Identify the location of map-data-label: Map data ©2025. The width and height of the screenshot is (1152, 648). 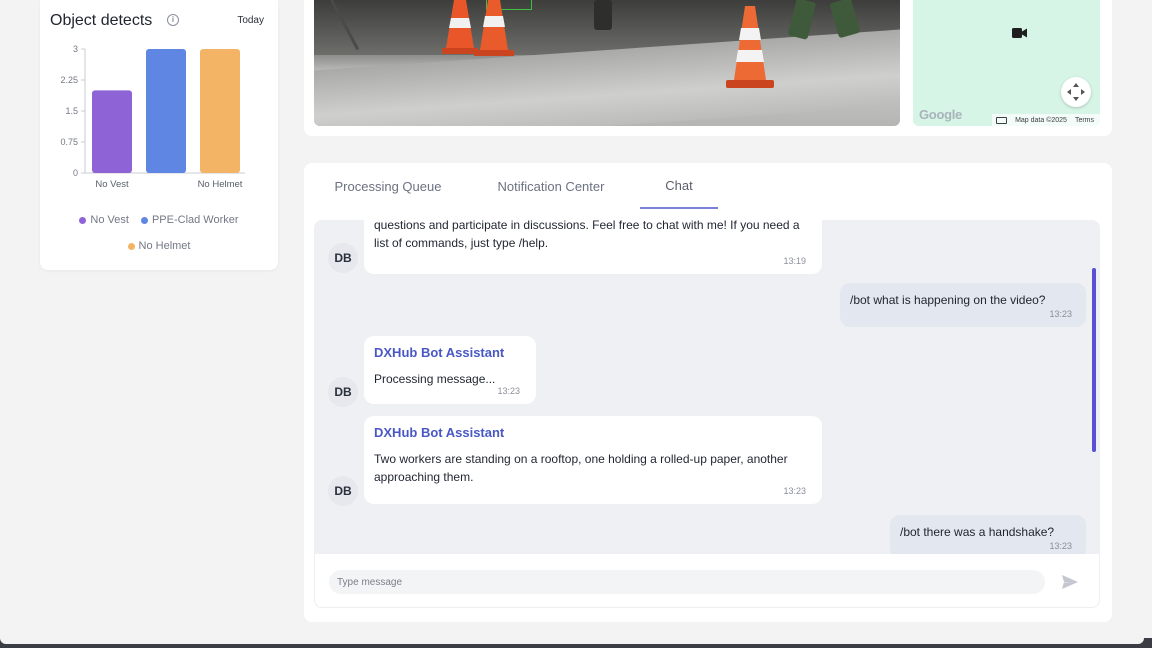
(1041, 120).